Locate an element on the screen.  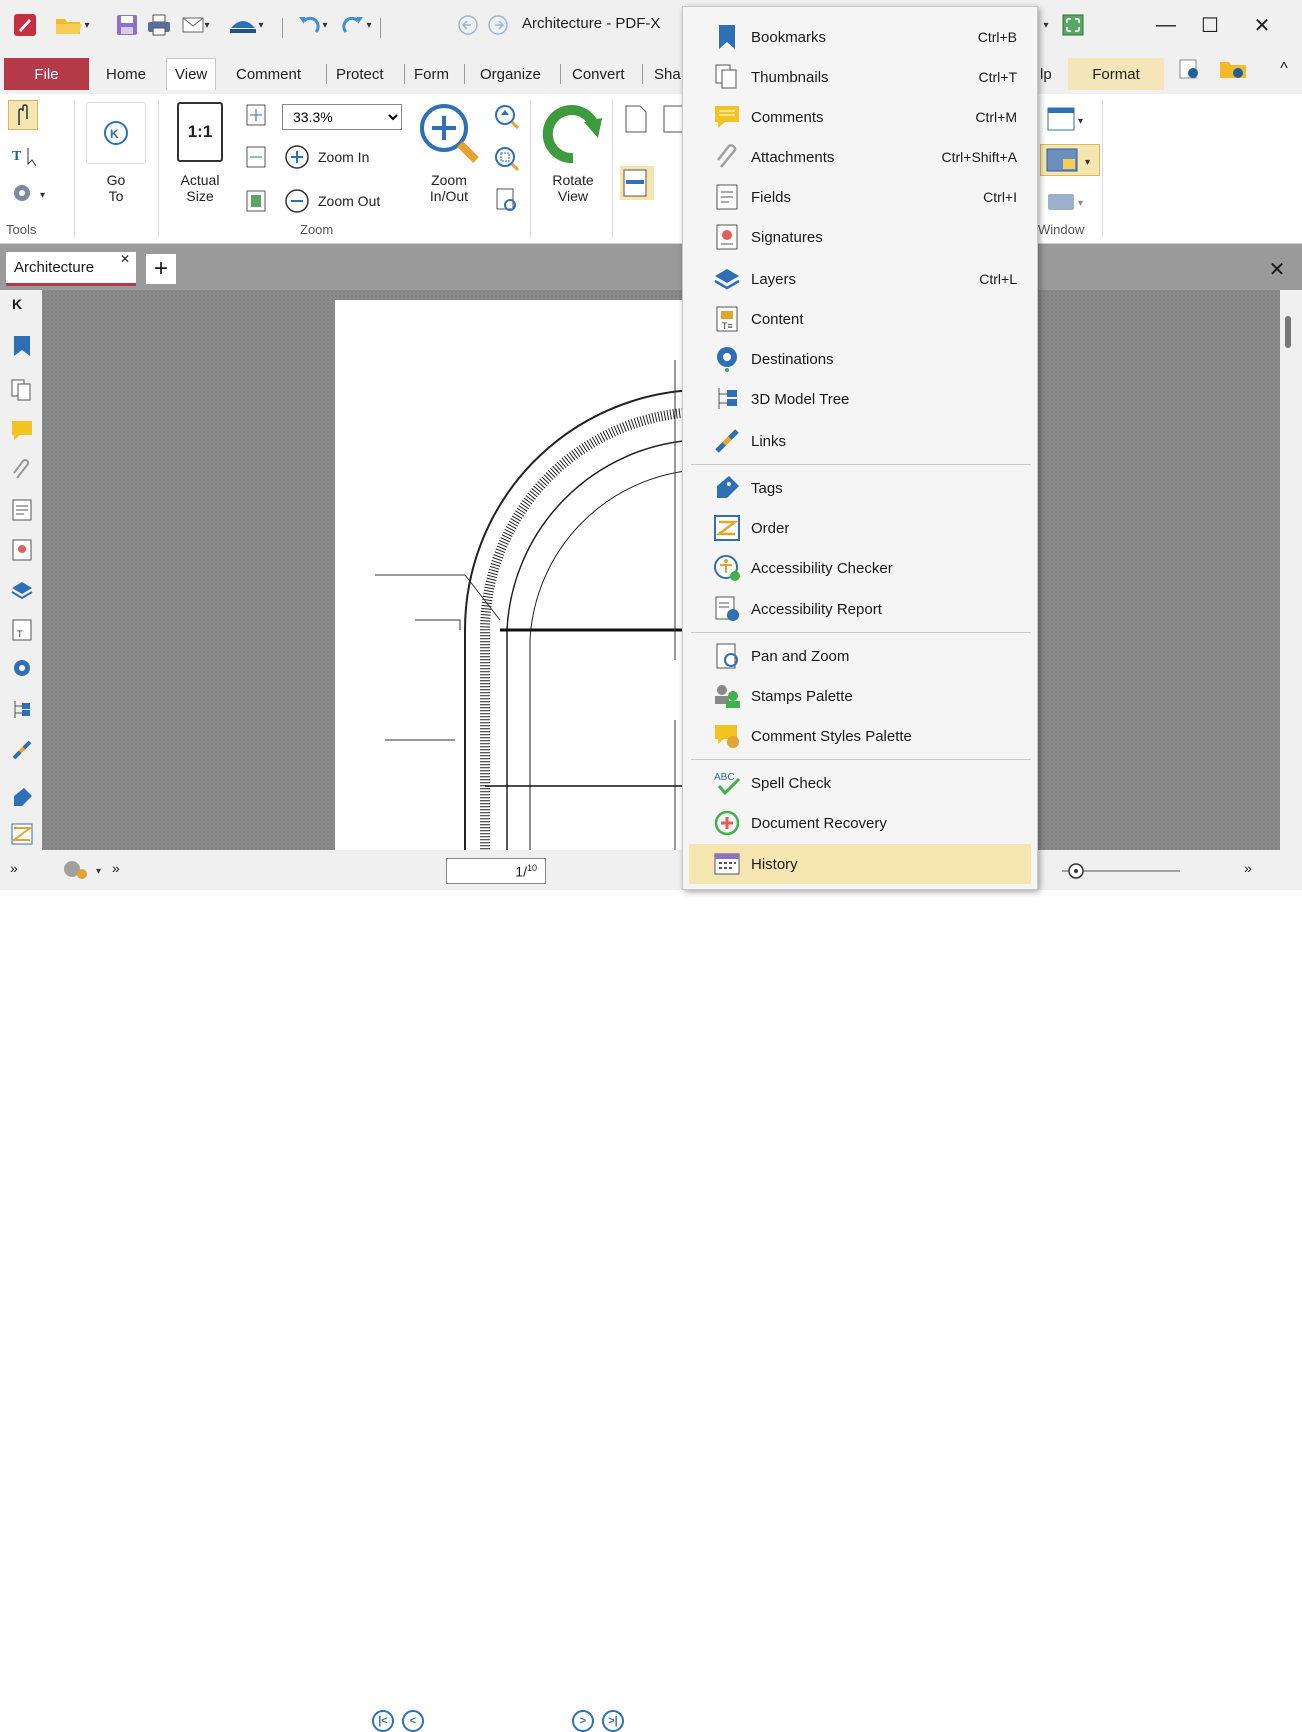
quick-access-chevron-icon: ▾ is located at coordinates (1046, 25).